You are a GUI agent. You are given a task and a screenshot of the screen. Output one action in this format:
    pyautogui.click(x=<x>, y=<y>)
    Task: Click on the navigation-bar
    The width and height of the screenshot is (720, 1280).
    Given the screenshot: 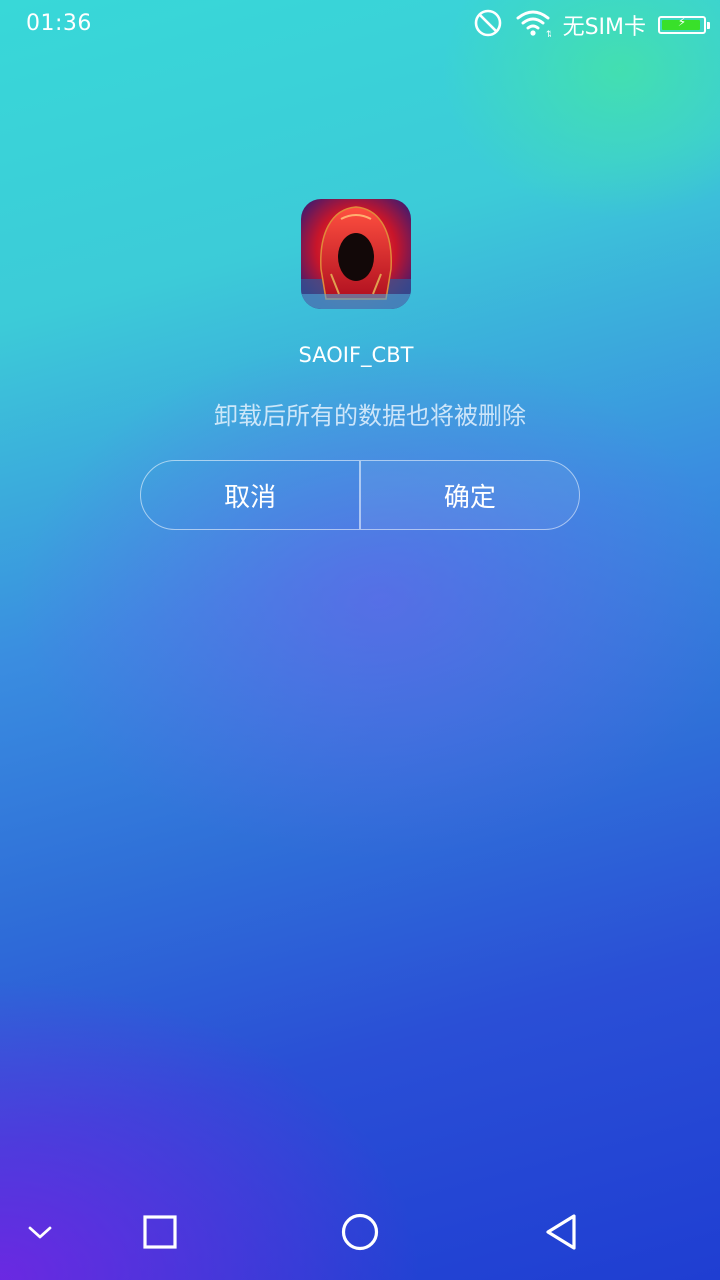 What is the action you would take?
    pyautogui.click(x=360, y=1230)
    